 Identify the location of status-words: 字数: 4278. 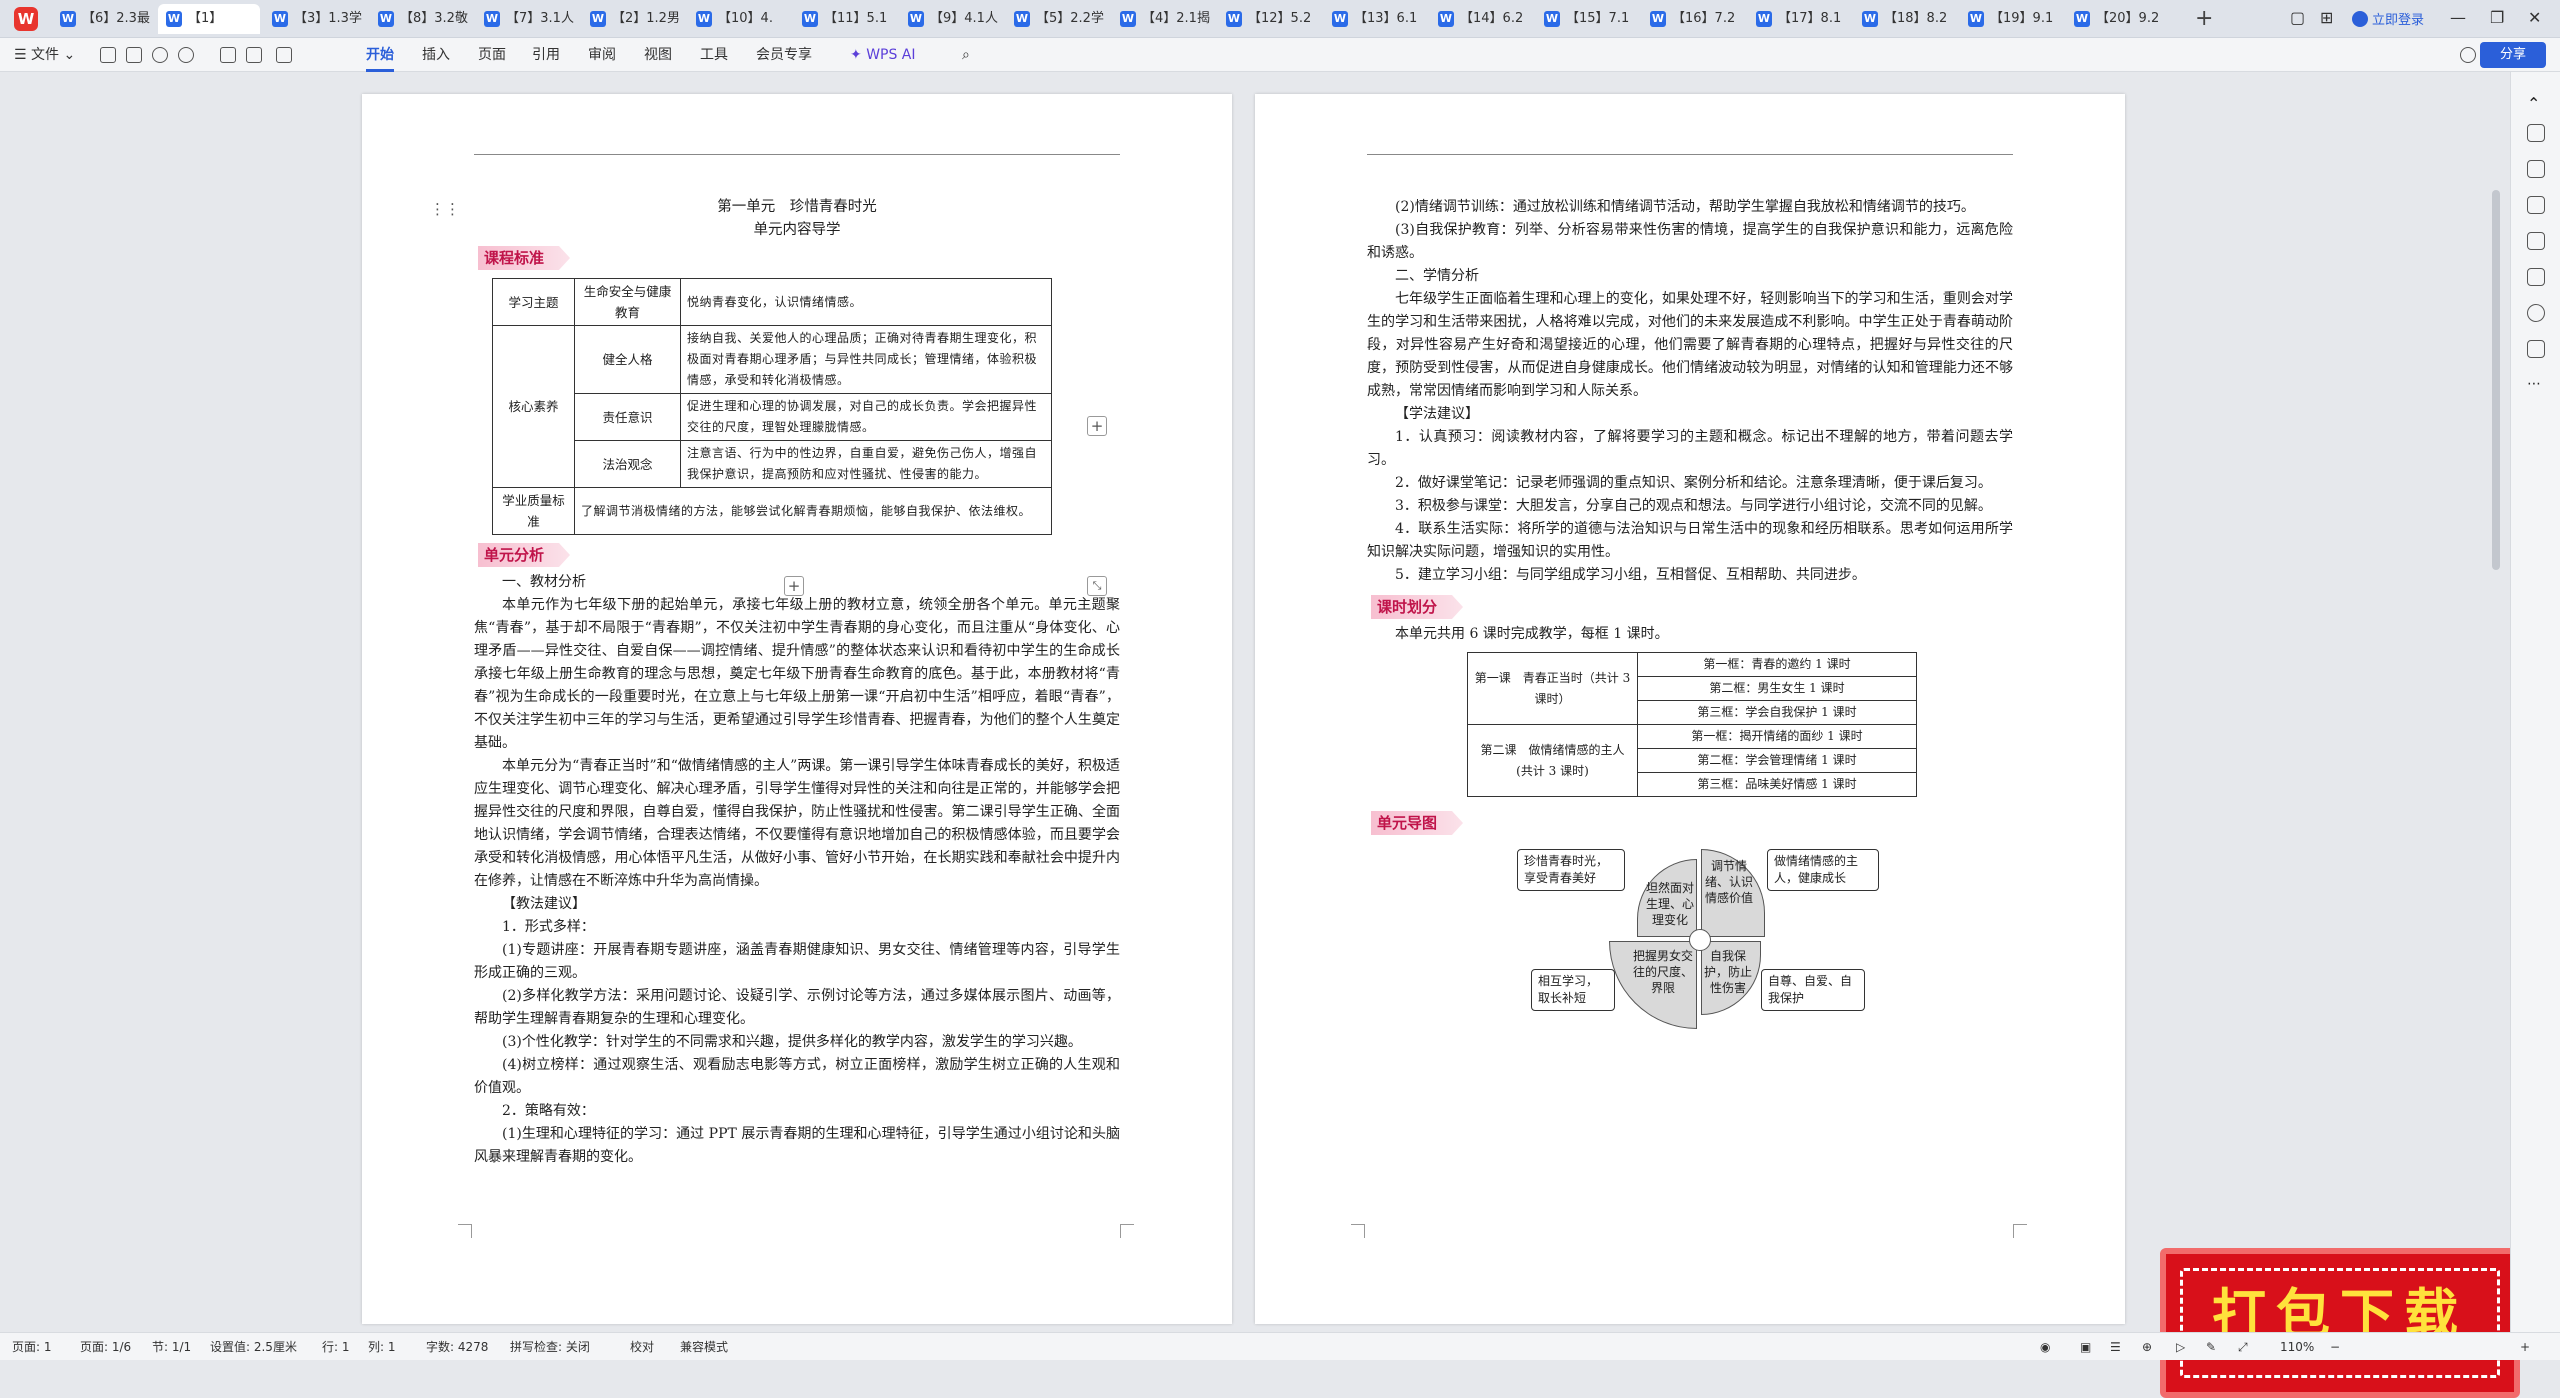
(457, 1347).